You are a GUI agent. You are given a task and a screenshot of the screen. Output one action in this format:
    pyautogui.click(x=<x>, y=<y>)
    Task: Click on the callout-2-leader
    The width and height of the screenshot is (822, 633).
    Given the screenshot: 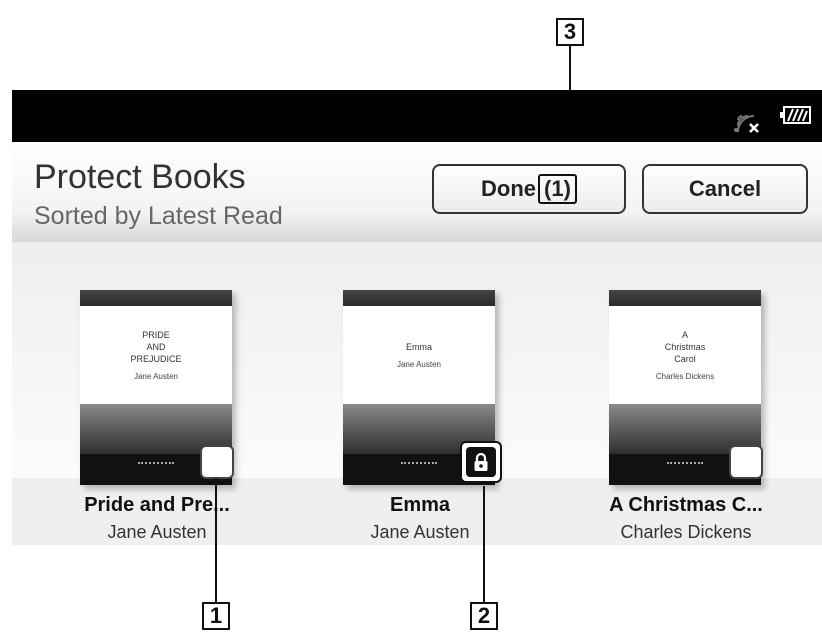 What is the action you would take?
    pyautogui.click(x=484, y=544)
    